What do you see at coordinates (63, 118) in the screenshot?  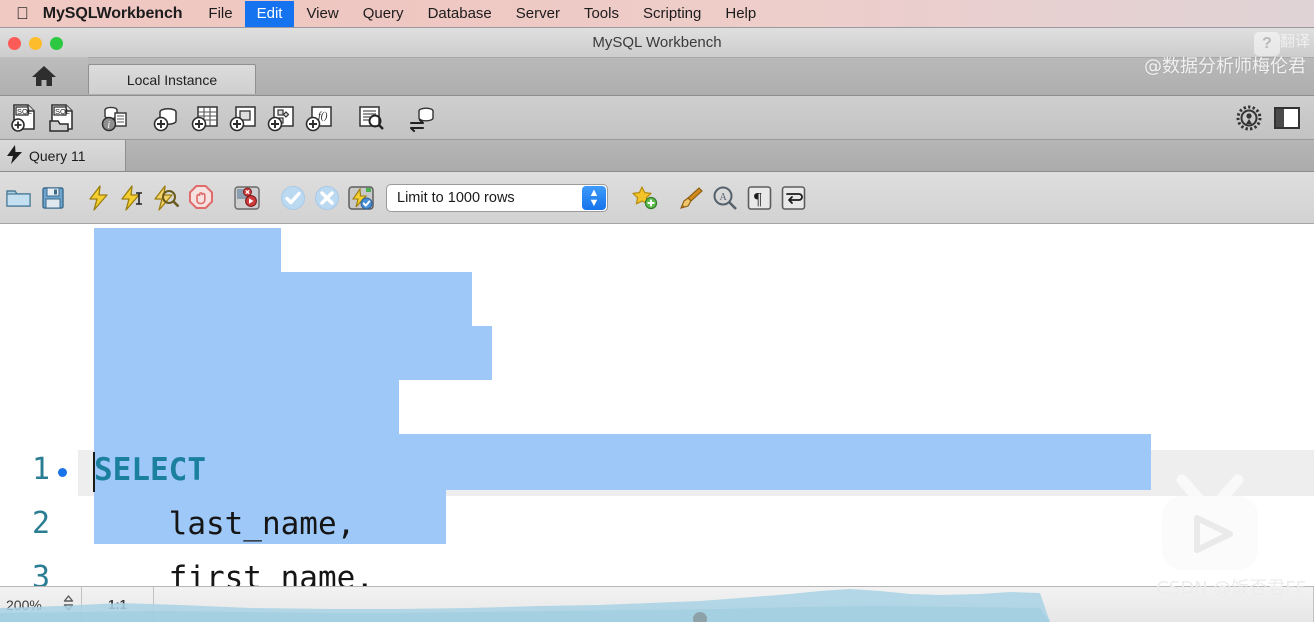 I see `open-sql-file-icon: SQL` at bounding box center [63, 118].